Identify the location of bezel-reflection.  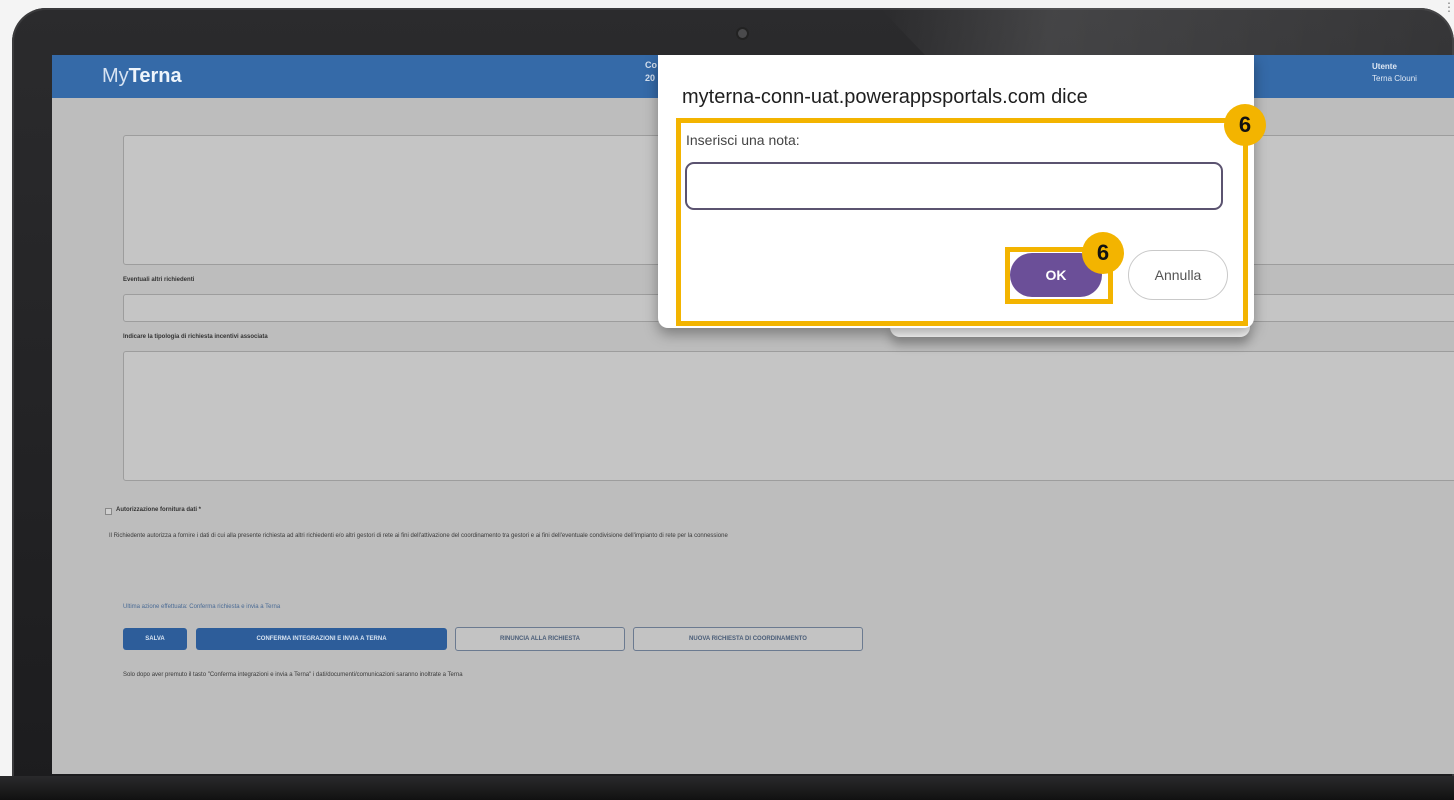
(1167, 32).